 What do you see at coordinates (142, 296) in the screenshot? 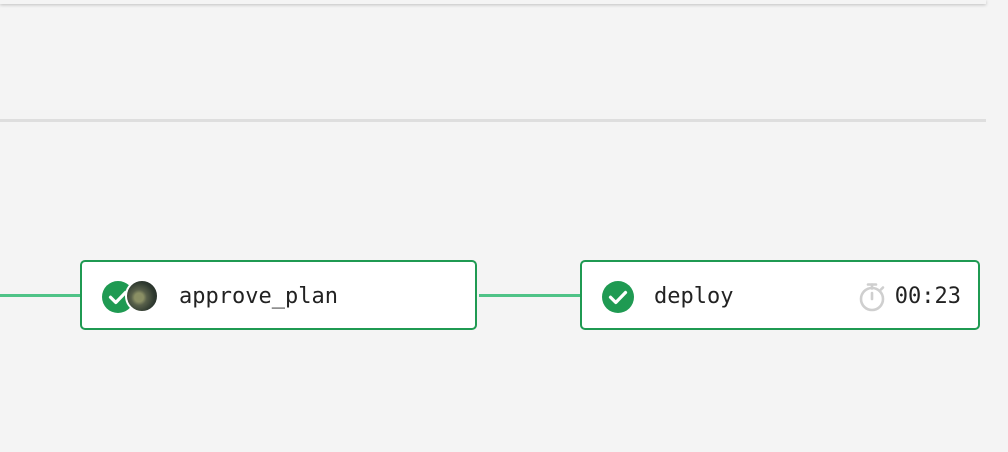
I see `avatar` at bounding box center [142, 296].